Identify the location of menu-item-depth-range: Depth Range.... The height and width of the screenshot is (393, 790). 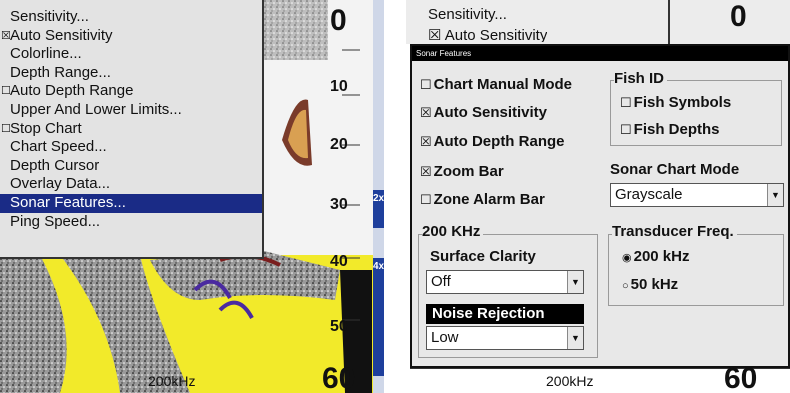
(131, 73).